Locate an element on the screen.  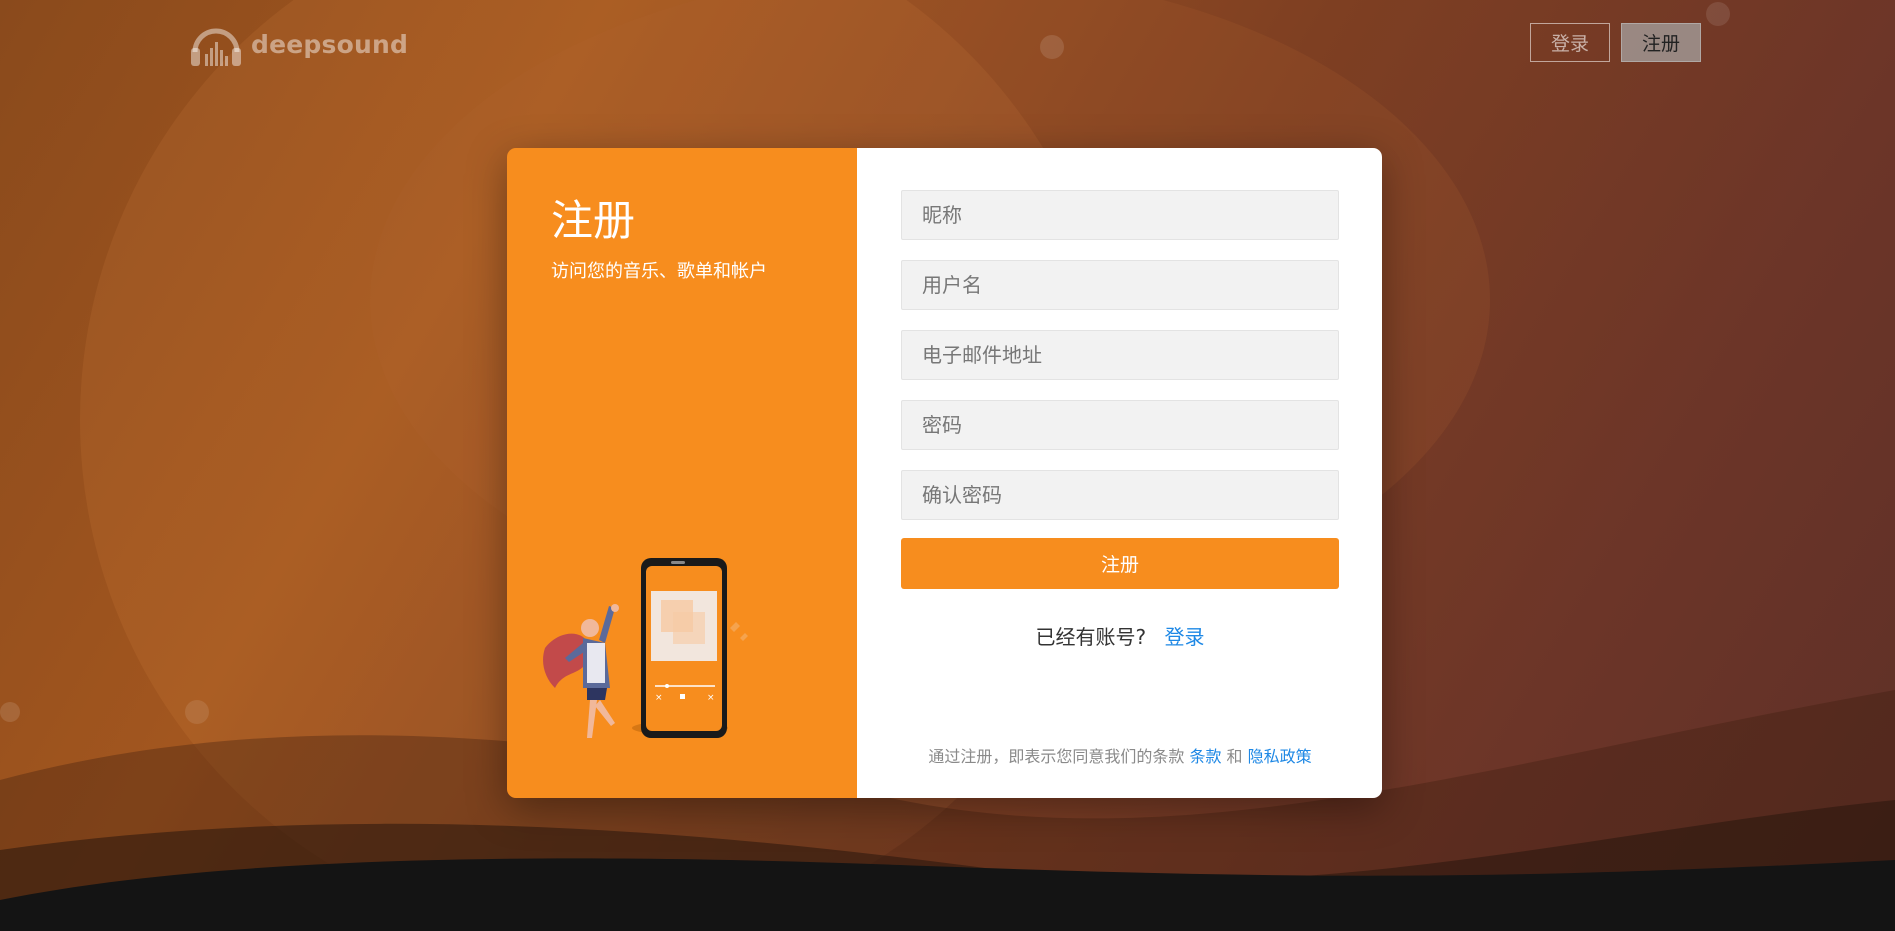
music-girl-illustration: × × is located at coordinates (645, 648).